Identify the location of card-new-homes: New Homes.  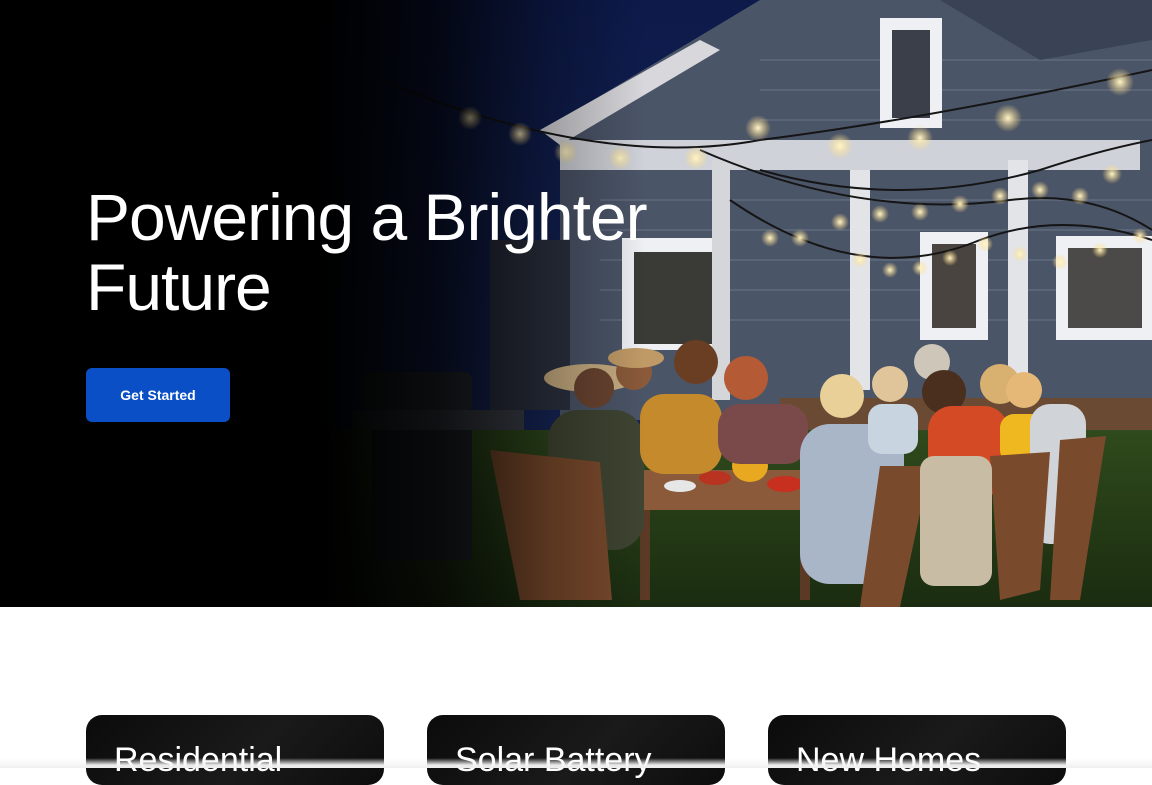
(917, 750).